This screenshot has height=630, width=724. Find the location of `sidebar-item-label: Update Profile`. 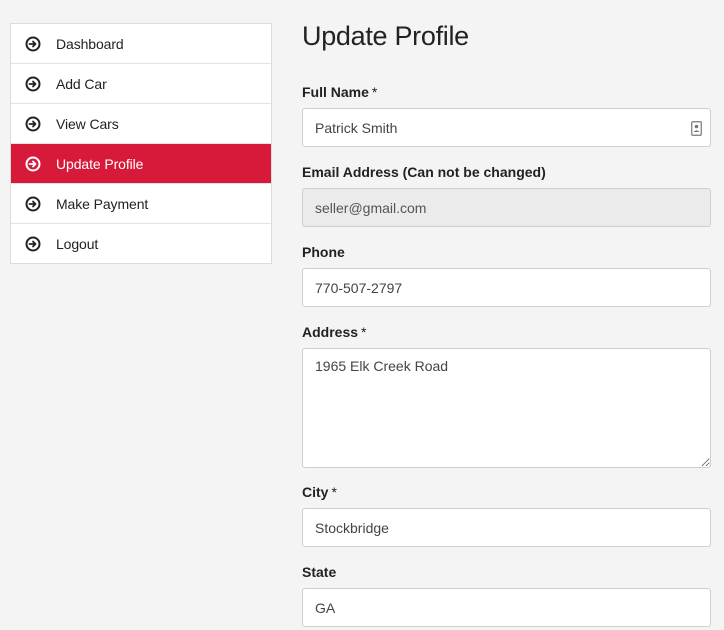

sidebar-item-label: Update Profile is located at coordinates (100, 163).